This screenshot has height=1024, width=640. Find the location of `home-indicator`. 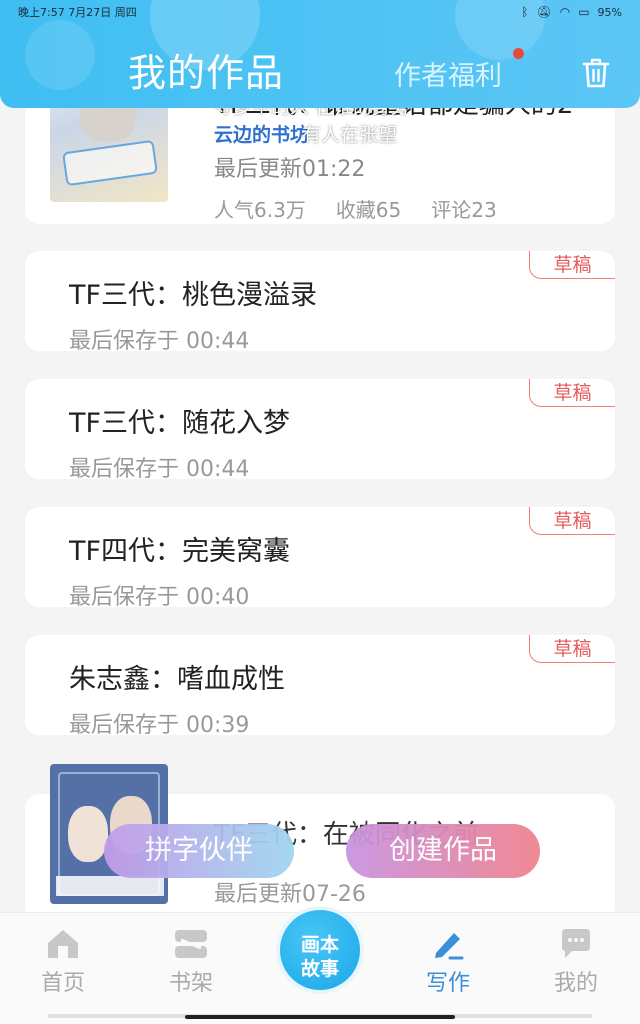

home-indicator is located at coordinates (320, 1017).